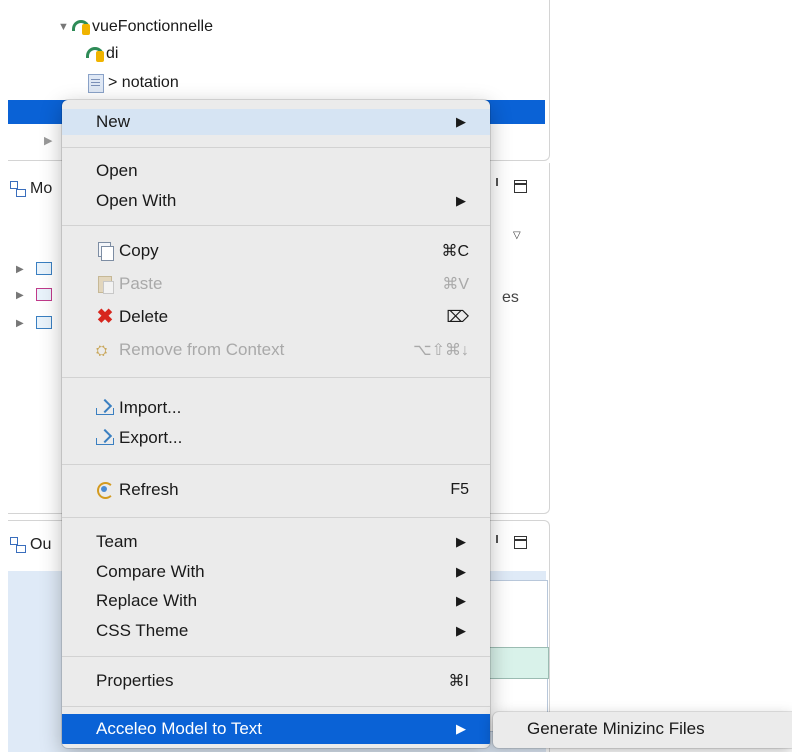 The width and height of the screenshot is (792, 752). I want to click on acceleo-submenu: Generate Minizinc Files, so click(642, 730).